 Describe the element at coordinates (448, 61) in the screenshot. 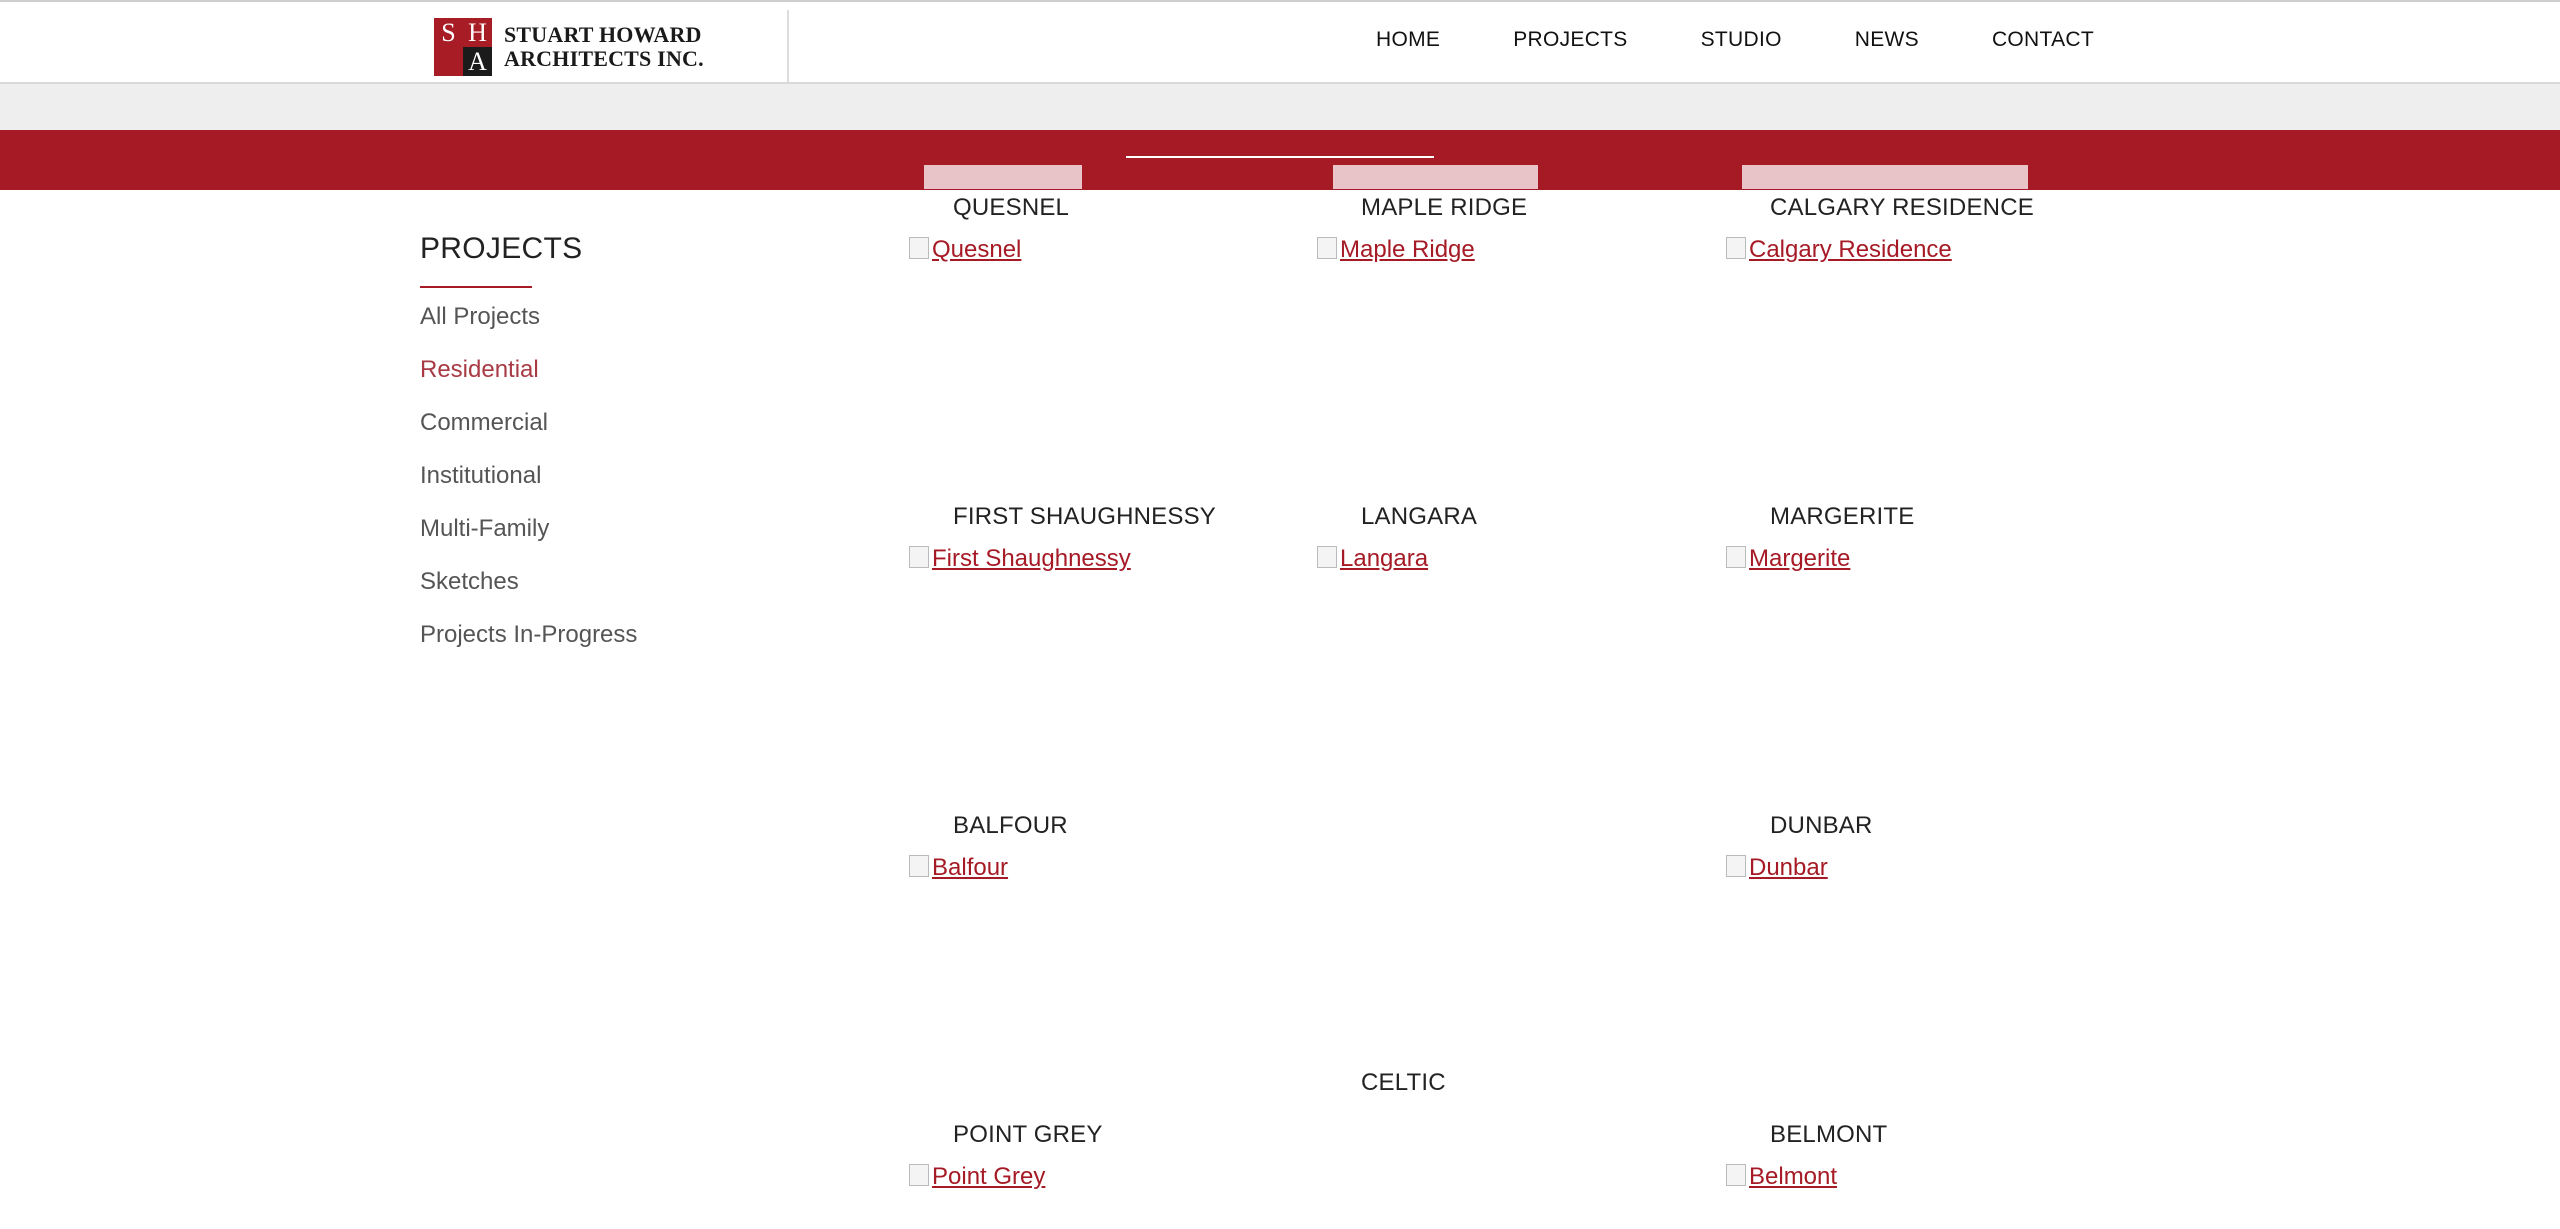

I see `logo-blank` at that location.